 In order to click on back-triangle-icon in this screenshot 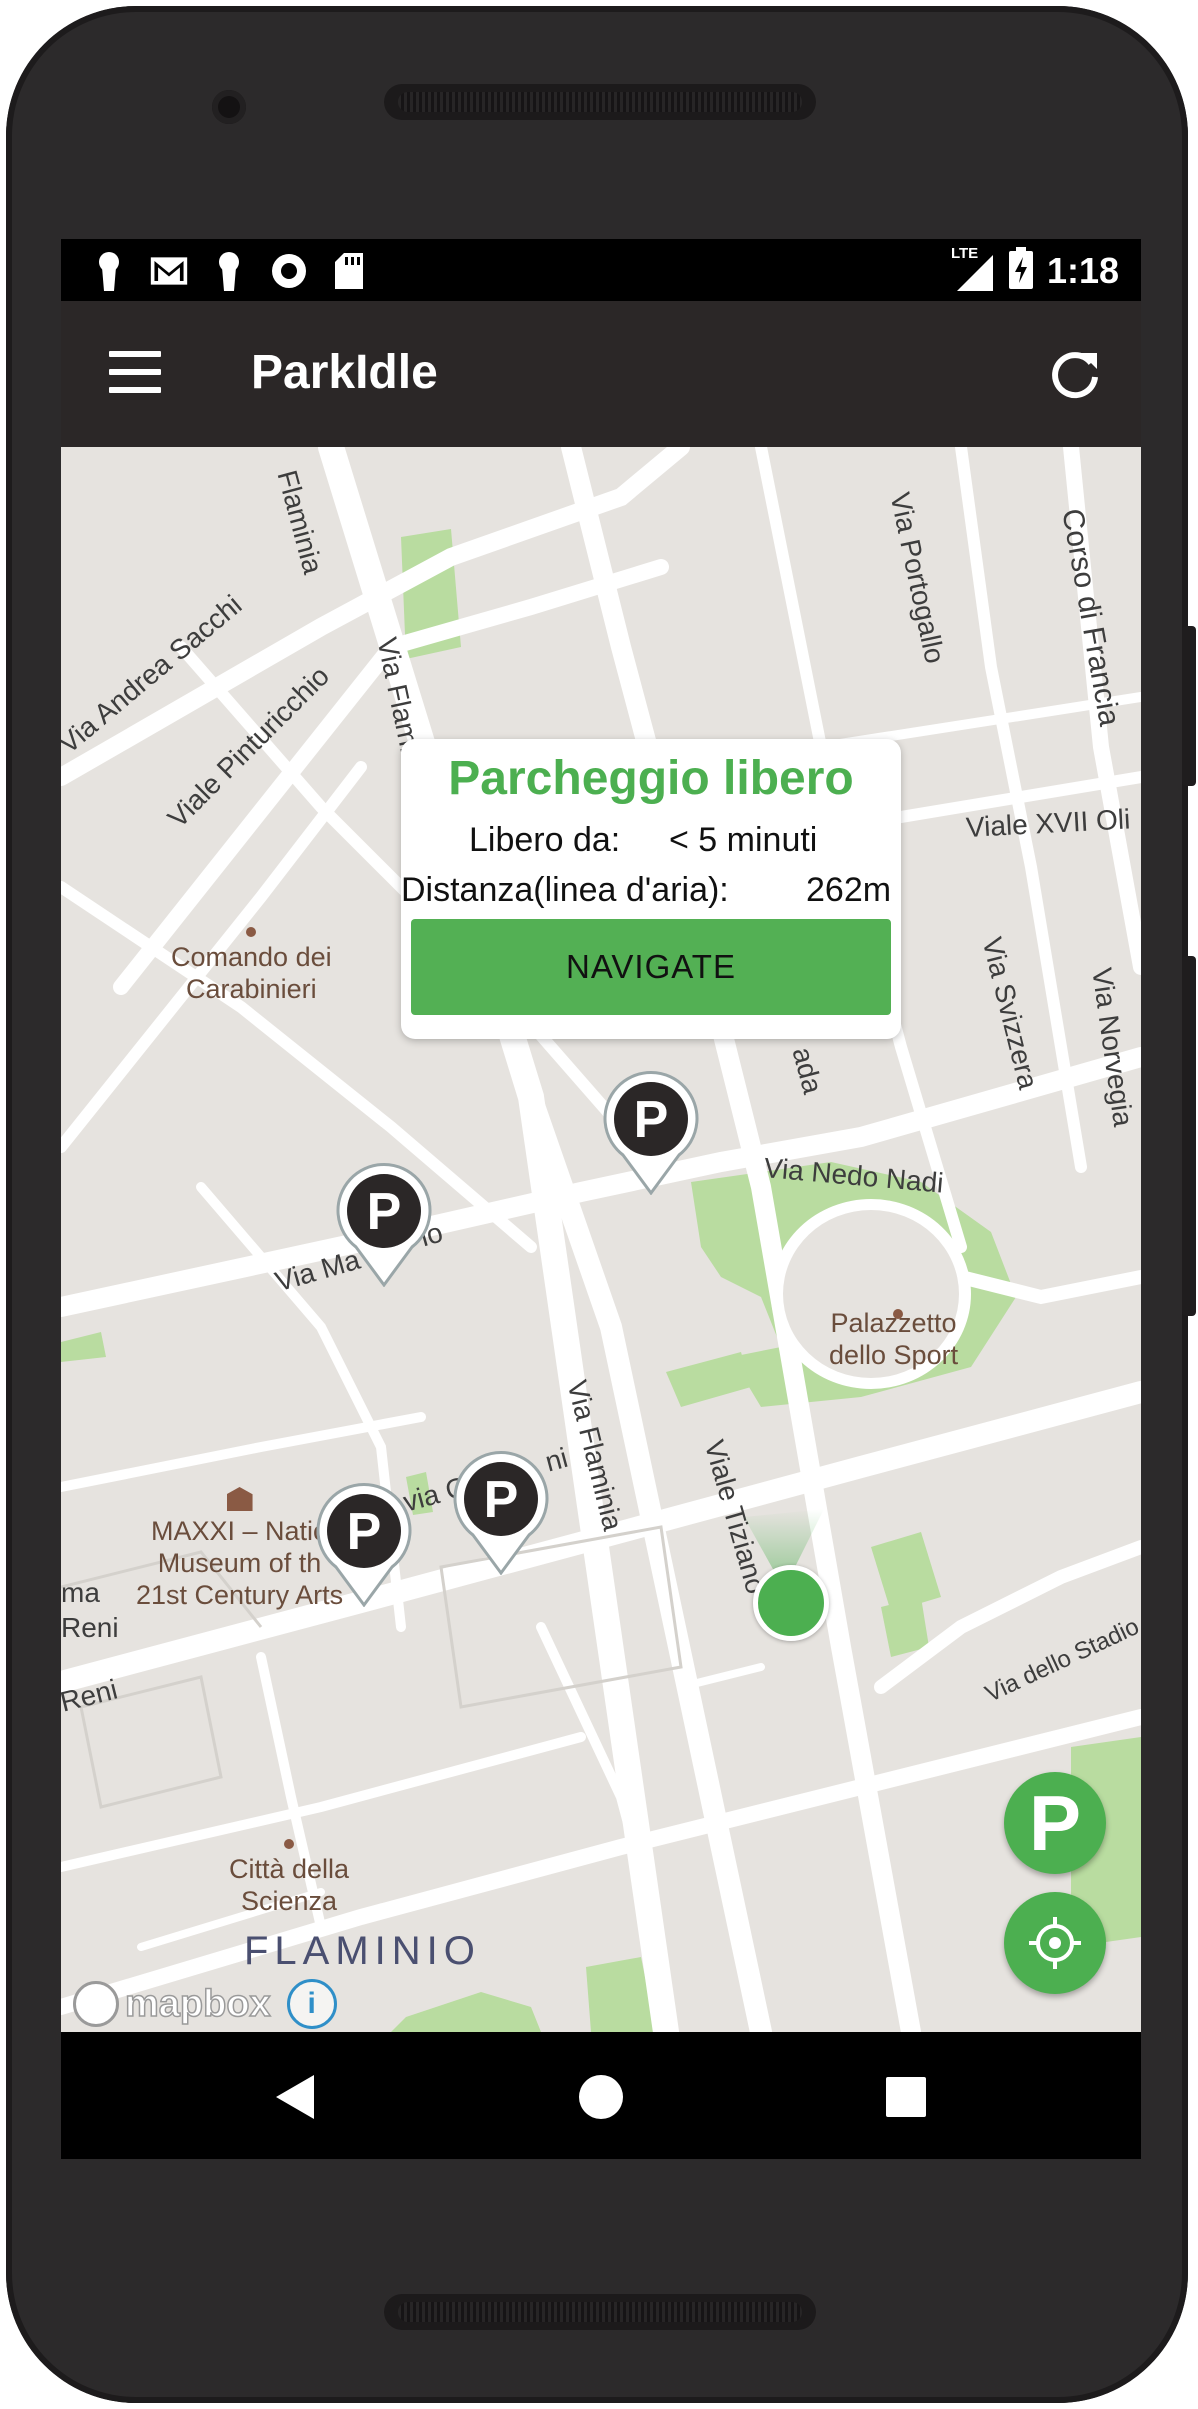, I will do `click(295, 2097)`.